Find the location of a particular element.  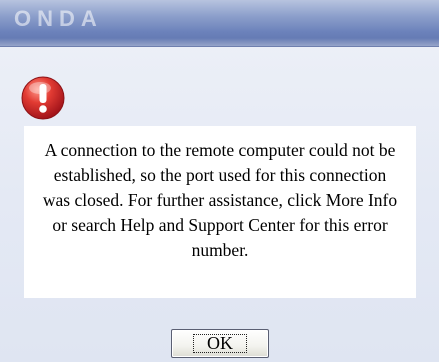

ok-button-label: OK is located at coordinates (220, 343).